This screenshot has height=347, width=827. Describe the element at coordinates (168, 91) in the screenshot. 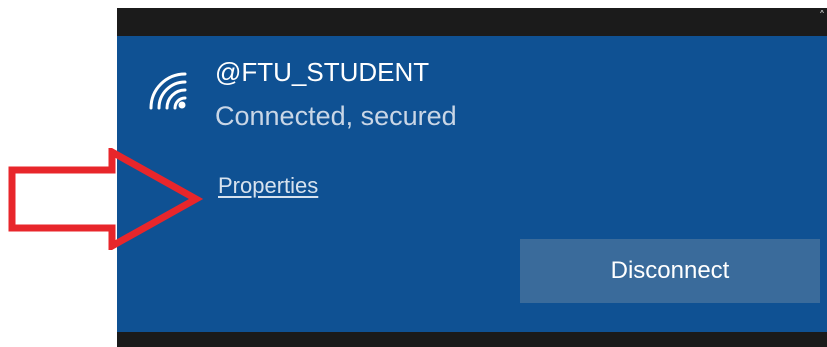

I see `wifi-icon` at that location.